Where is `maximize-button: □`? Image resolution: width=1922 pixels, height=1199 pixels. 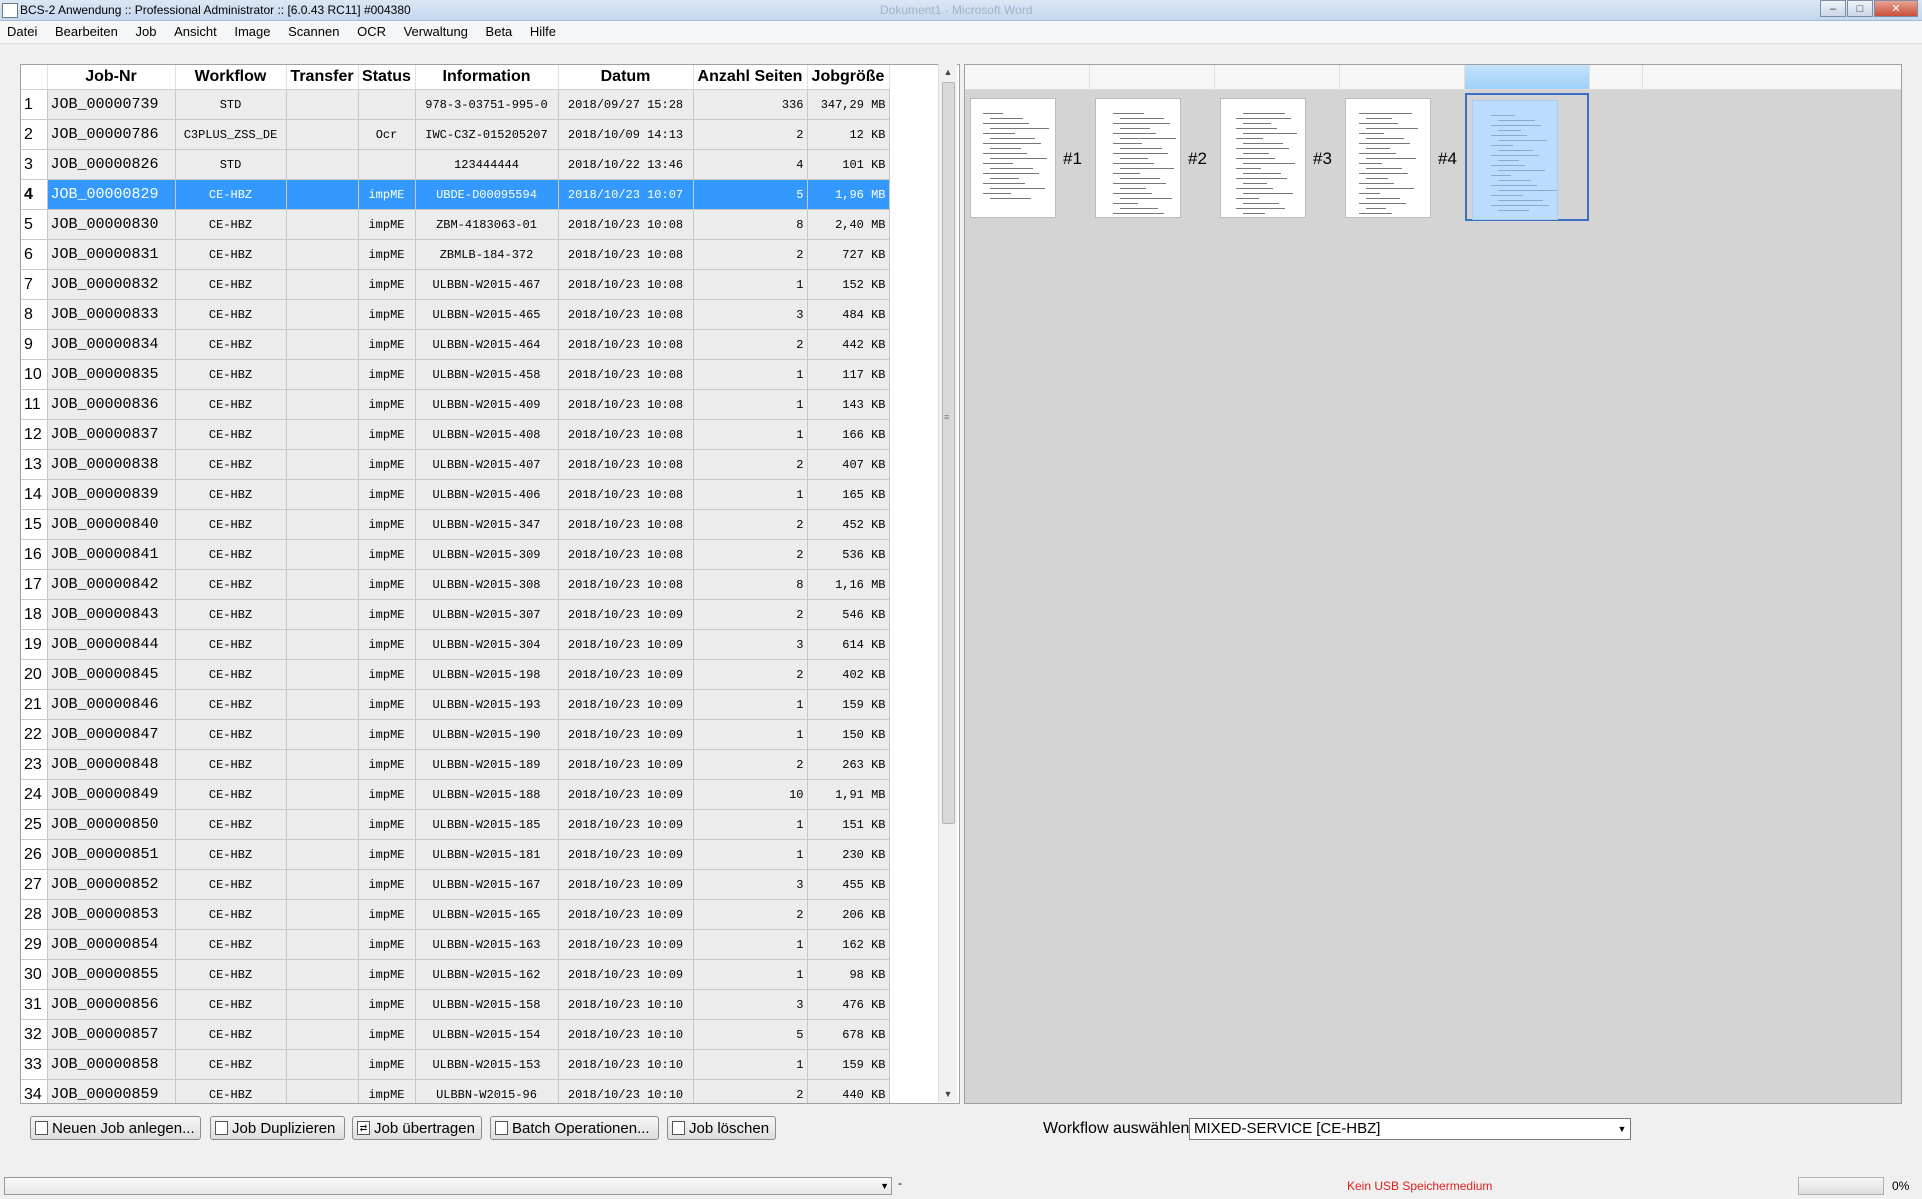 maximize-button: □ is located at coordinates (1860, 8).